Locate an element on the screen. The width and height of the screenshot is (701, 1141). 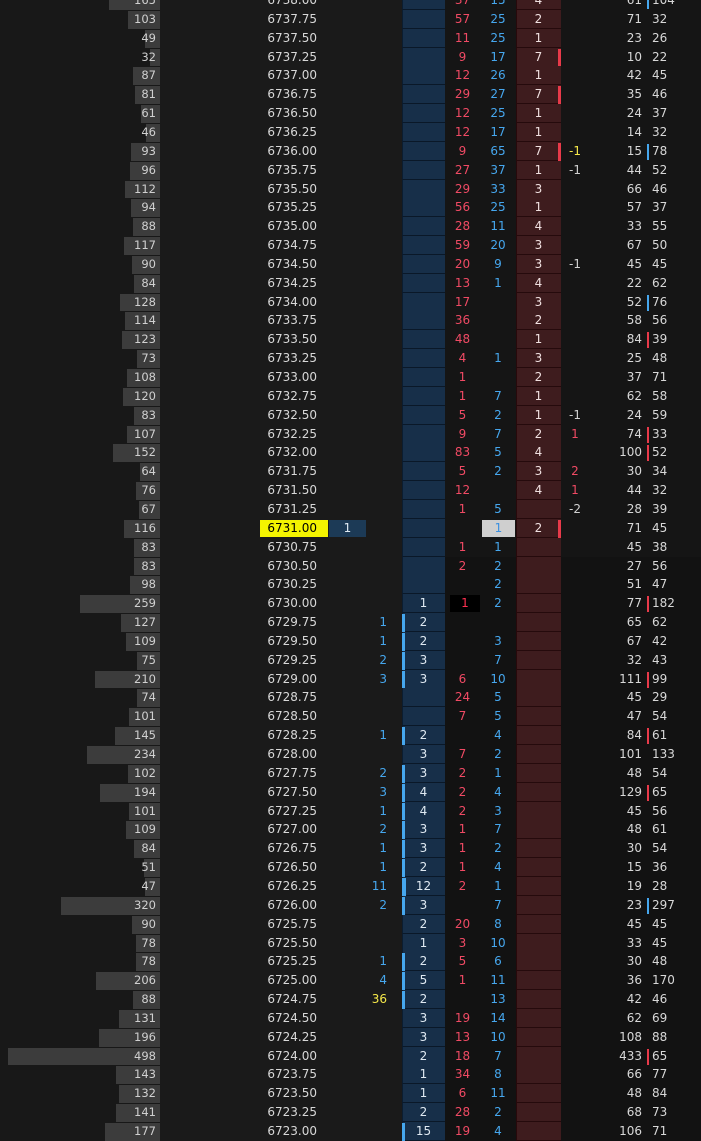
ladder-row: 51 6726.50 1 2 1 4 15 36 is located at coordinates (350, 868).